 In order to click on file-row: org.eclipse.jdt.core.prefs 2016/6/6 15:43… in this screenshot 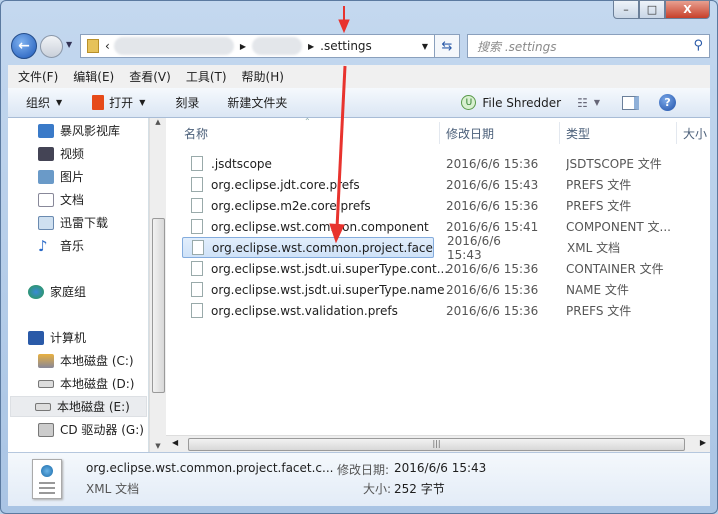, I will do `click(447, 184)`.